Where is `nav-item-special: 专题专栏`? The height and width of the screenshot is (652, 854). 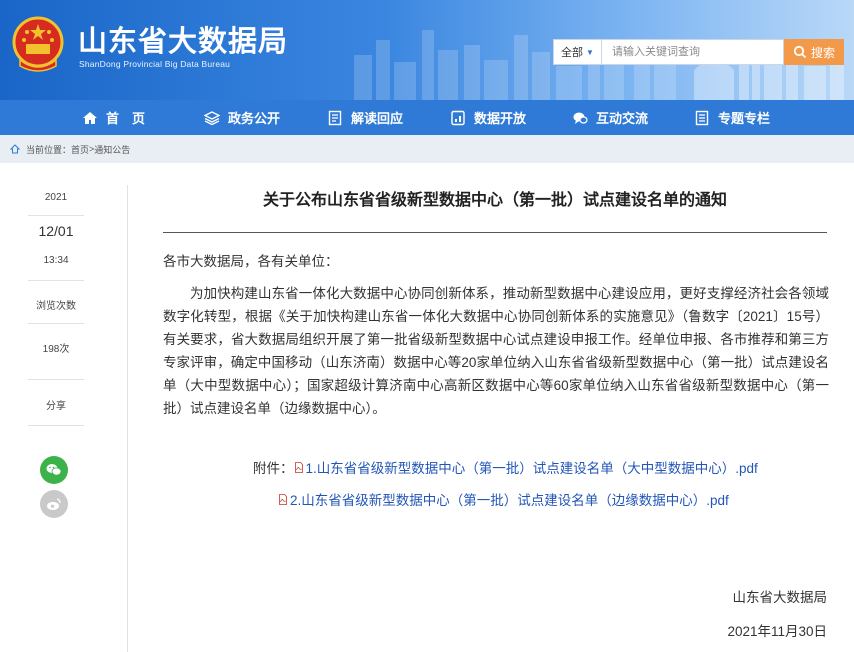
nav-item-special: 专题专栏 is located at coordinates (732, 117).